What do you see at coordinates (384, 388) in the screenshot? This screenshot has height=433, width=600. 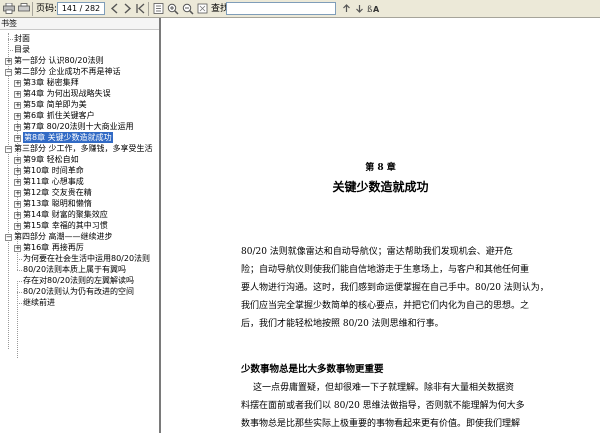 I see `paragraph-line: 这一点毋庸置疑，但却很难一下子就理解。除非有大量相关数据资` at bounding box center [384, 388].